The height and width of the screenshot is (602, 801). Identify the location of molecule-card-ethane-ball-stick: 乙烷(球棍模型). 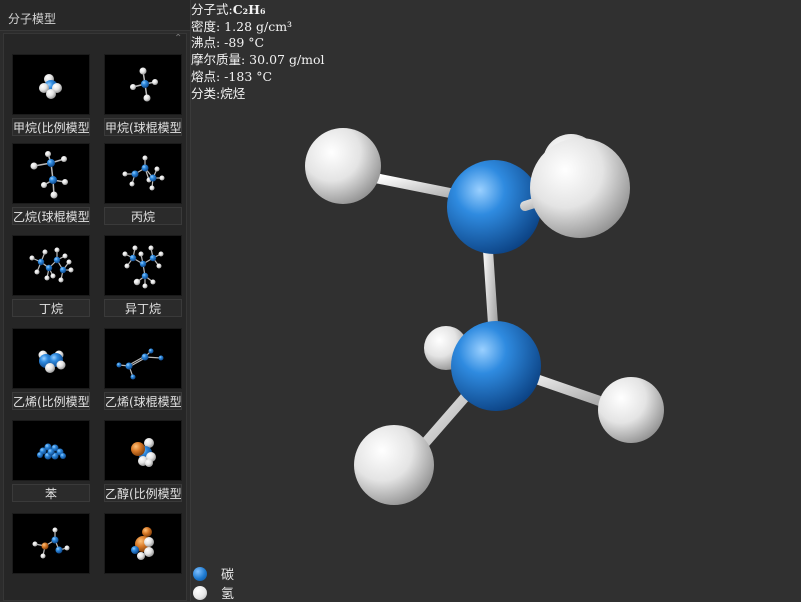
(51, 184).